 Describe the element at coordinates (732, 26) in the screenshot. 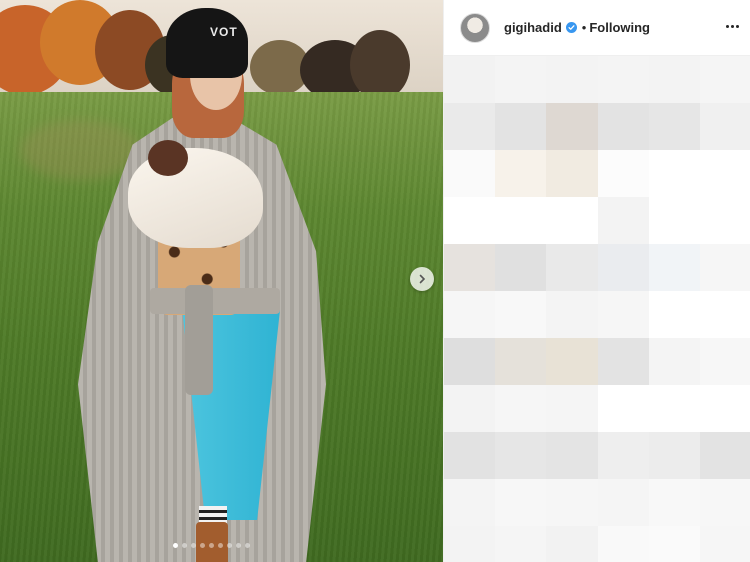

I see `more-options-icon` at that location.